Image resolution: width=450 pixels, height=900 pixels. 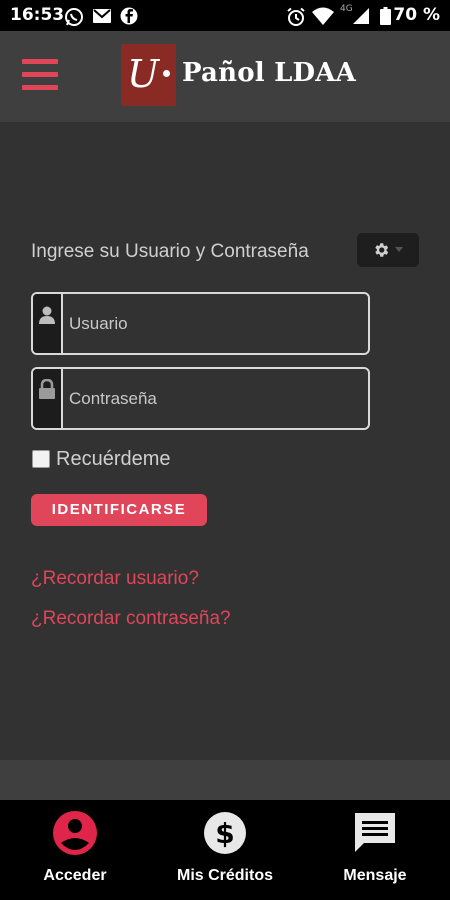 I want to click on forgot-password-link: ¿Recordar contraseña?, so click(x=131, y=619).